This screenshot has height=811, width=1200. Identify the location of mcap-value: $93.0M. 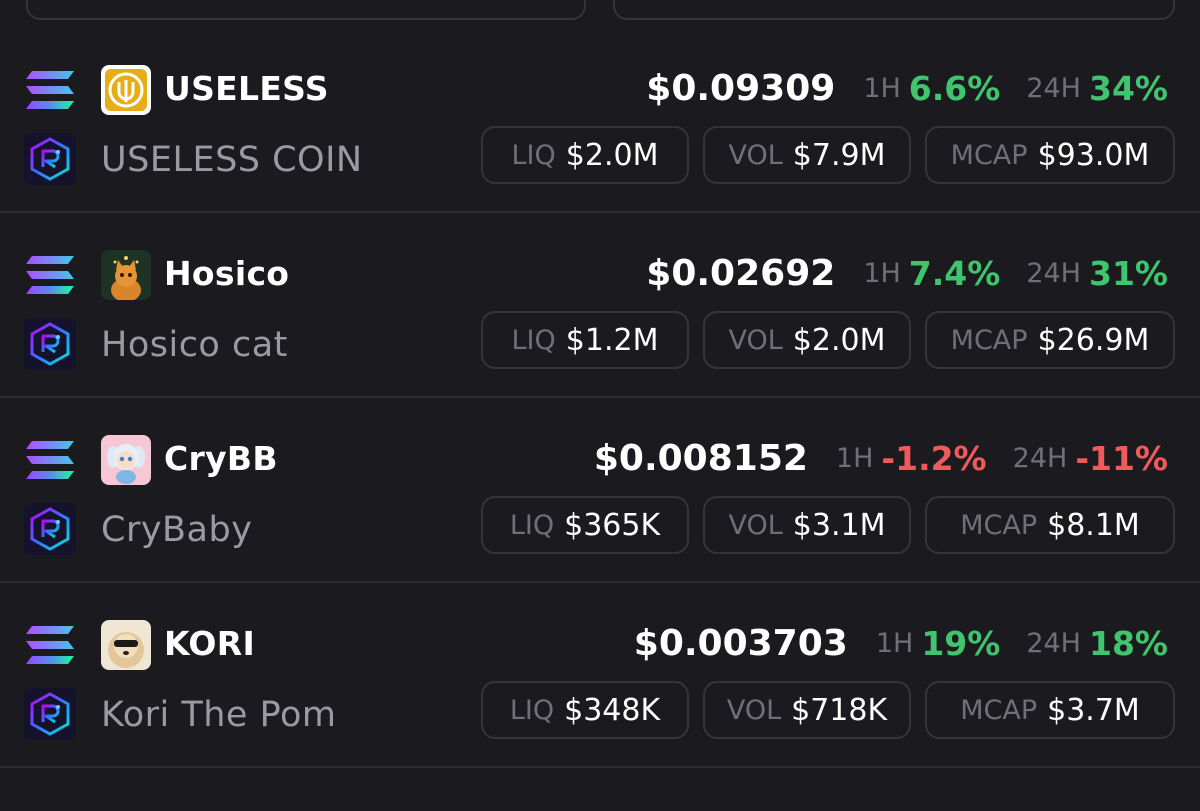
(1093, 155).